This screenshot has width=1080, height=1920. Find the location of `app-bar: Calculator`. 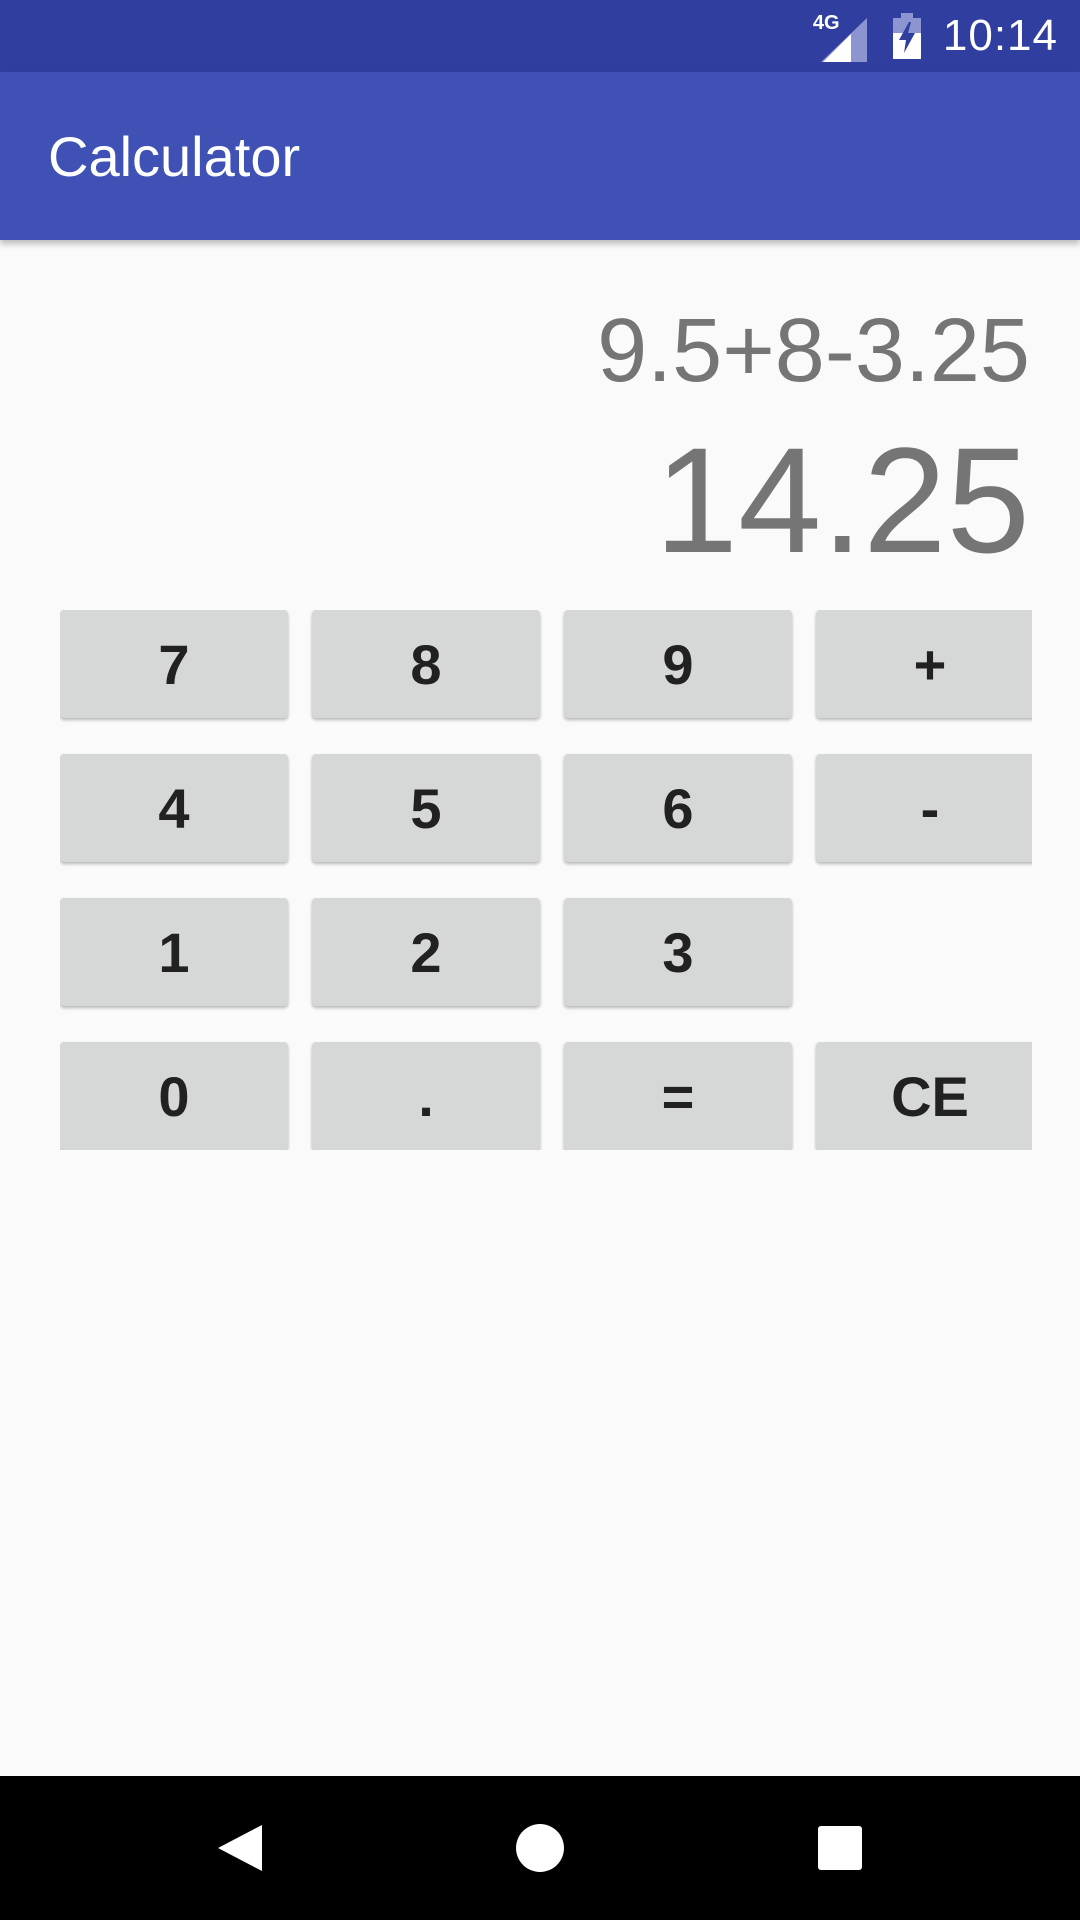

app-bar: Calculator is located at coordinates (540, 156).